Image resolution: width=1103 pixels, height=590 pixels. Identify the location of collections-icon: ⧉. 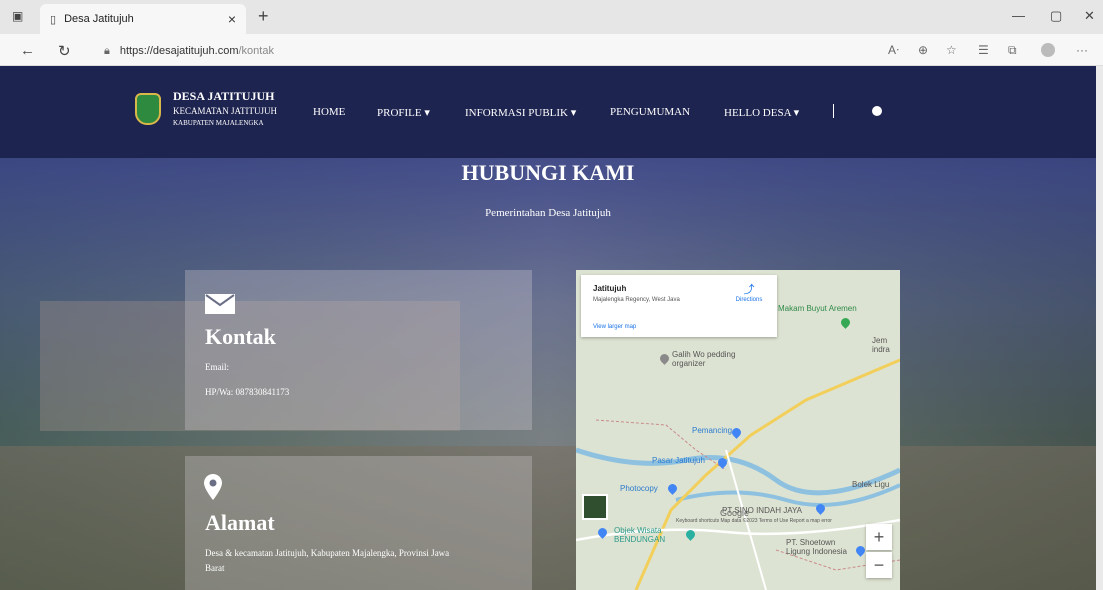
(1012, 50).